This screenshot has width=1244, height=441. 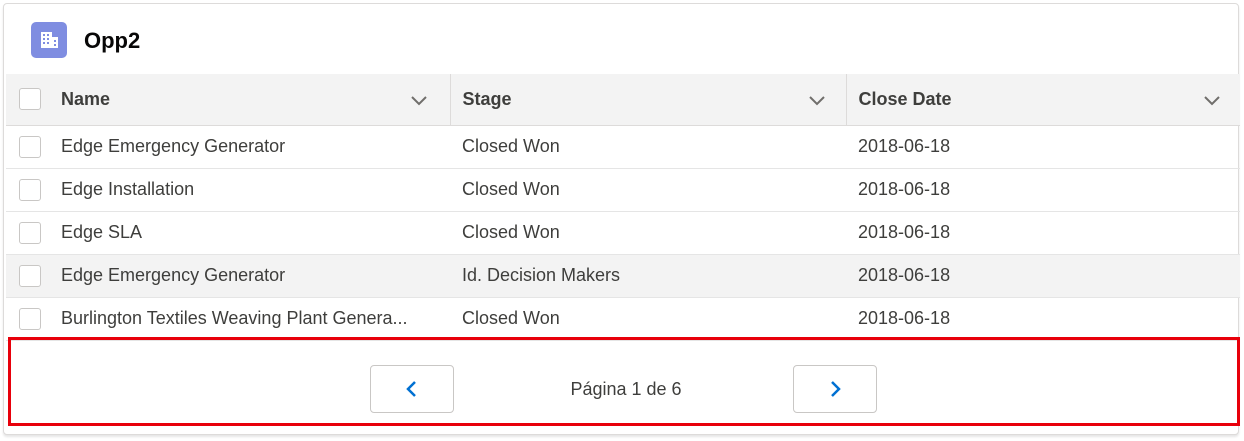 I want to click on table-row: Edge Installation Closed Won 2018-06-18, so click(x=623, y=189).